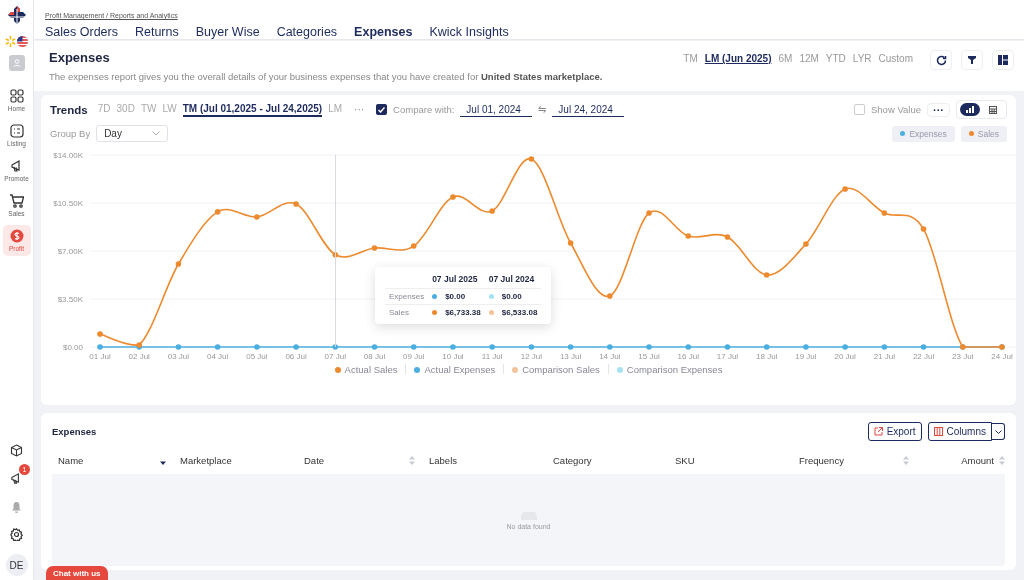  I want to click on grid-icon, so click(16, 96).